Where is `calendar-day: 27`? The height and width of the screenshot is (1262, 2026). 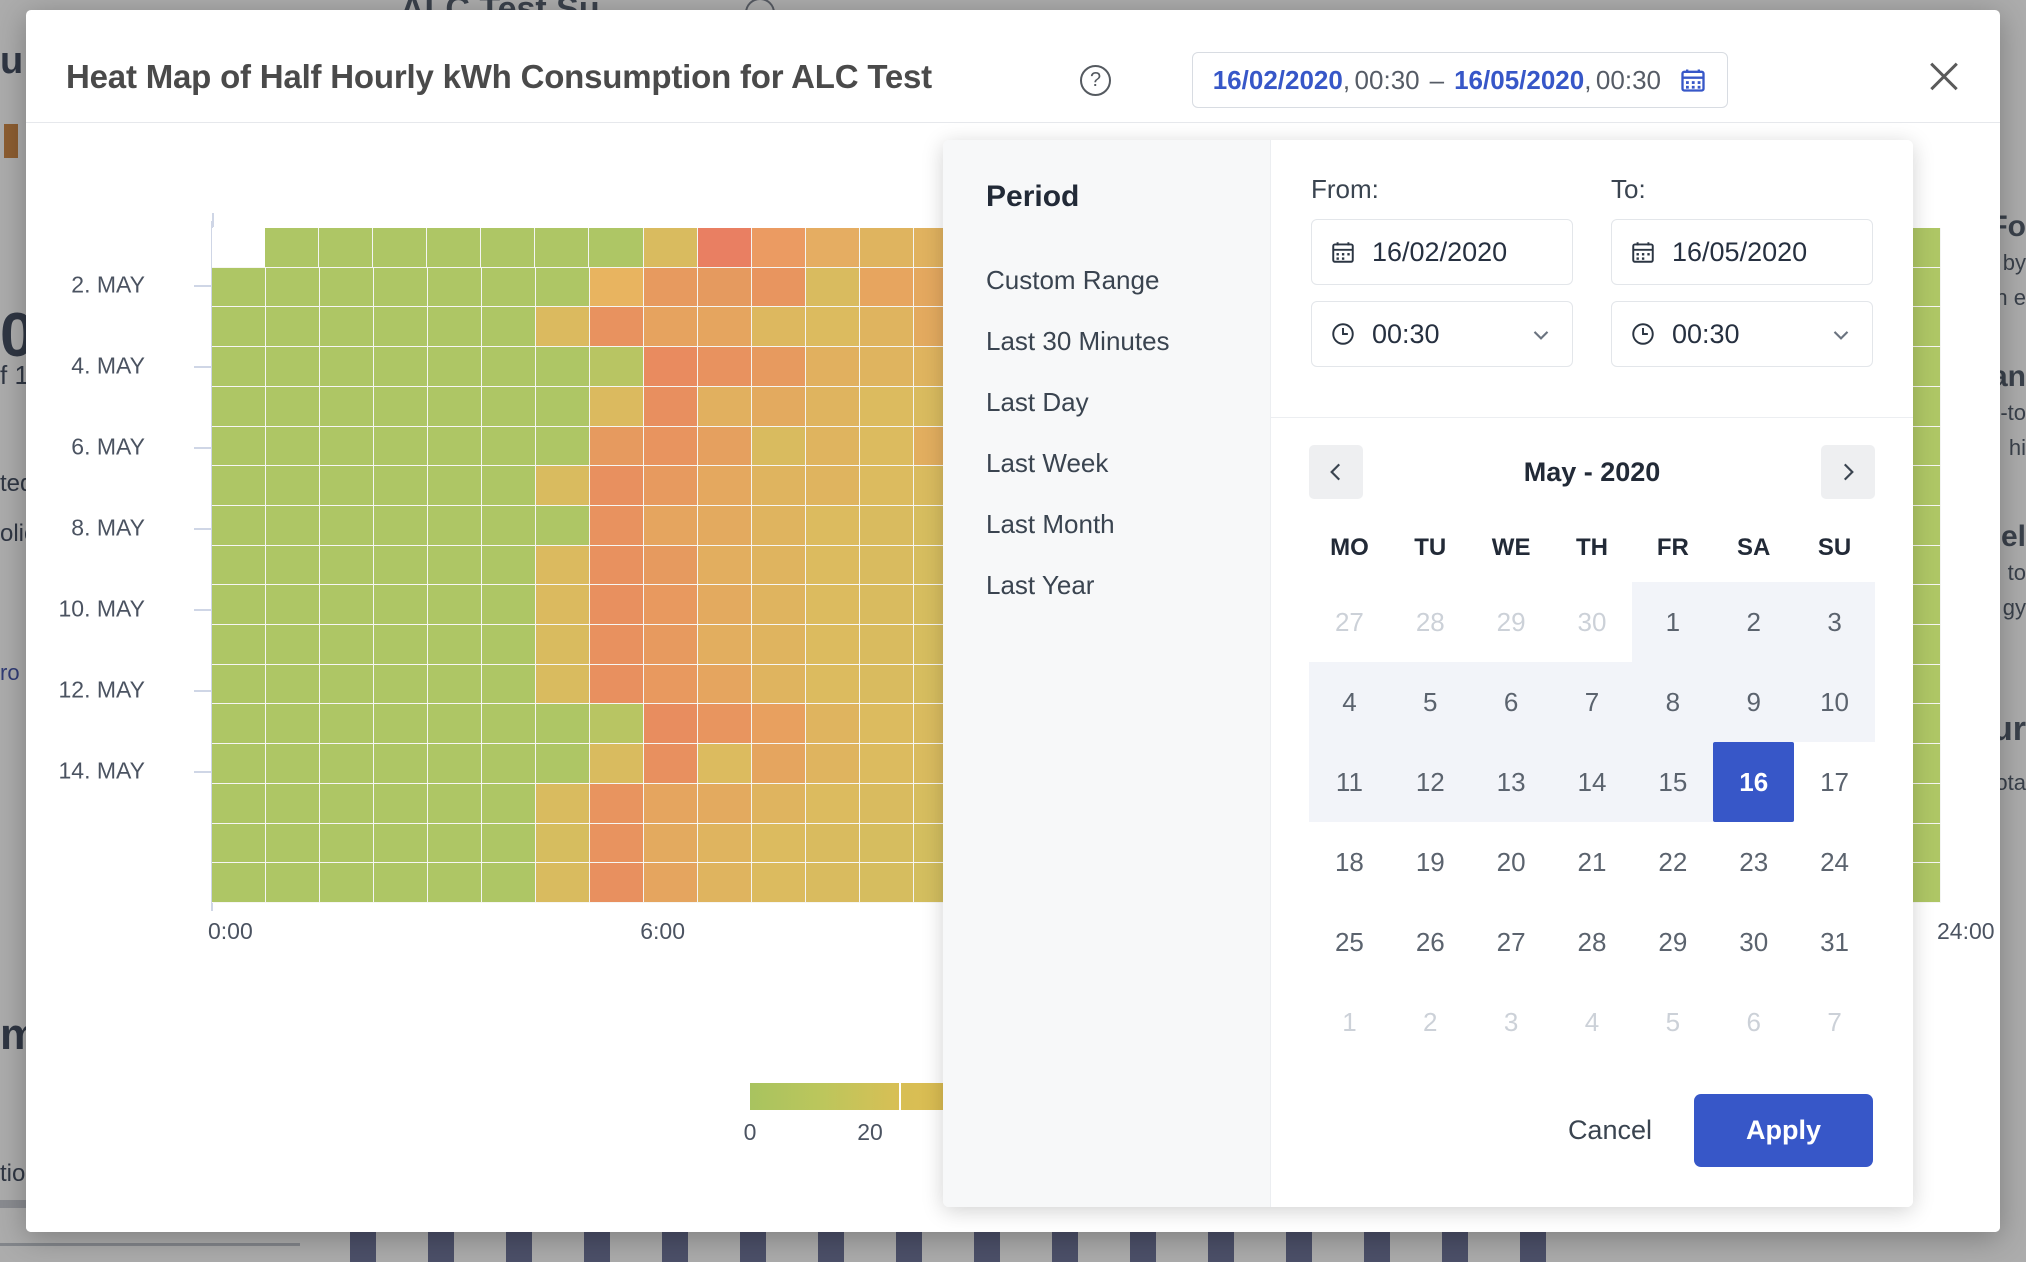 calendar-day: 27 is located at coordinates (1349, 622).